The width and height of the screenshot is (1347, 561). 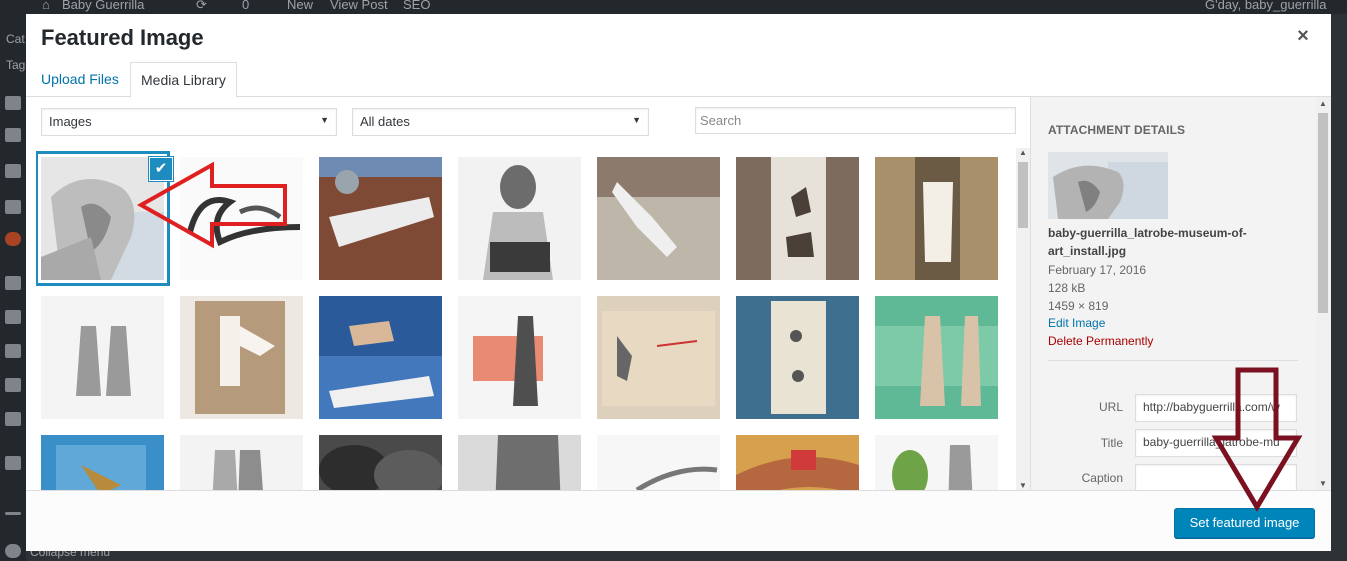 What do you see at coordinates (1023, 195) in the screenshot?
I see `grid-scrollbar-thumb` at bounding box center [1023, 195].